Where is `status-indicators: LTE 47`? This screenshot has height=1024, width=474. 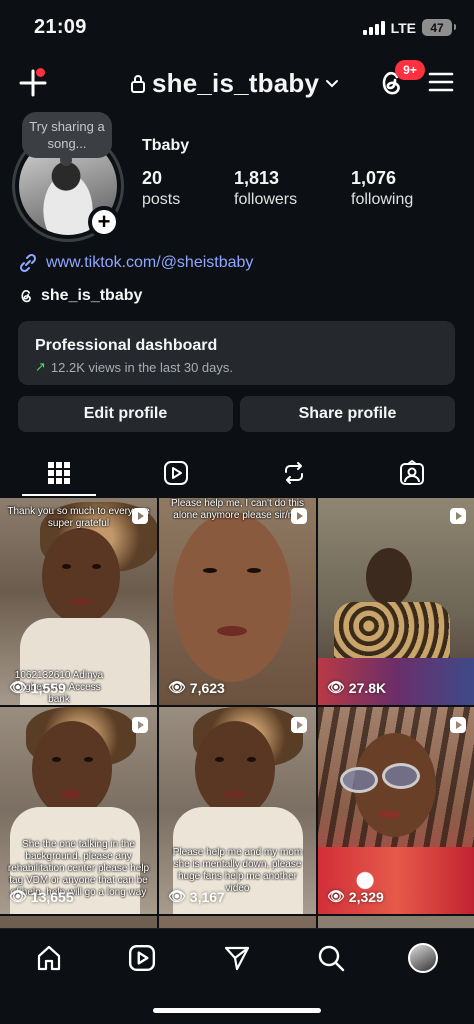
status-indicators: LTE 47 is located at coordinates (409, 27).